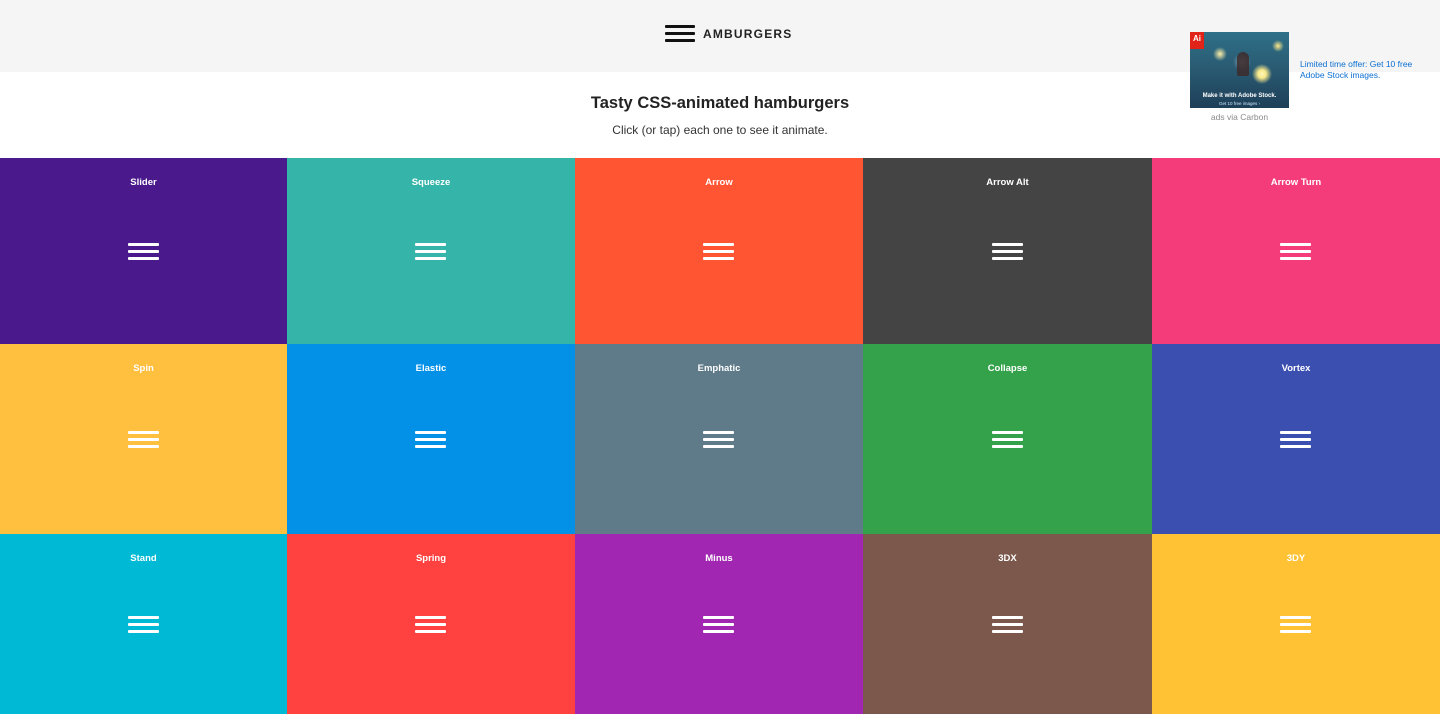 The width and height of the screenshot is (1440, 714). I want to click on tile-label: Arrow Turn, so click(1296, 182).